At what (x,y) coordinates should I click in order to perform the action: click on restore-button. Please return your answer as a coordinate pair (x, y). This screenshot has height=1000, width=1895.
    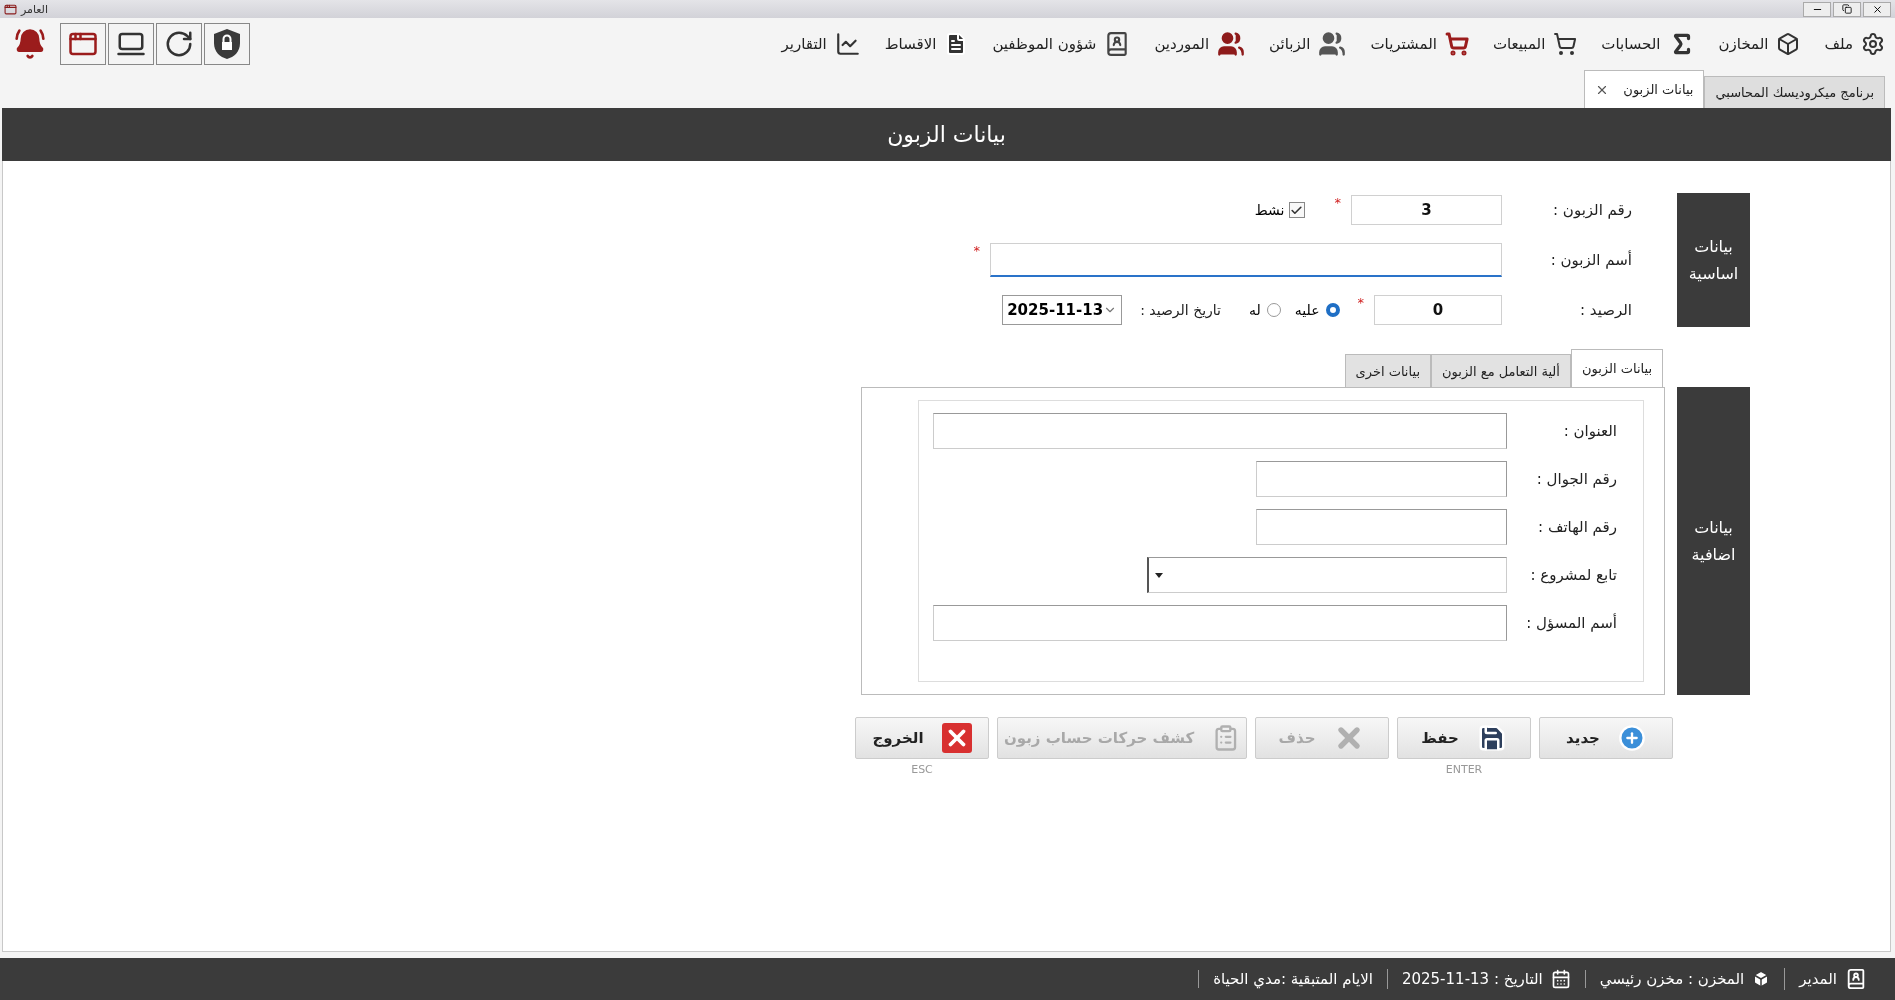
    Looking at the image, I should click on (1847, 9).